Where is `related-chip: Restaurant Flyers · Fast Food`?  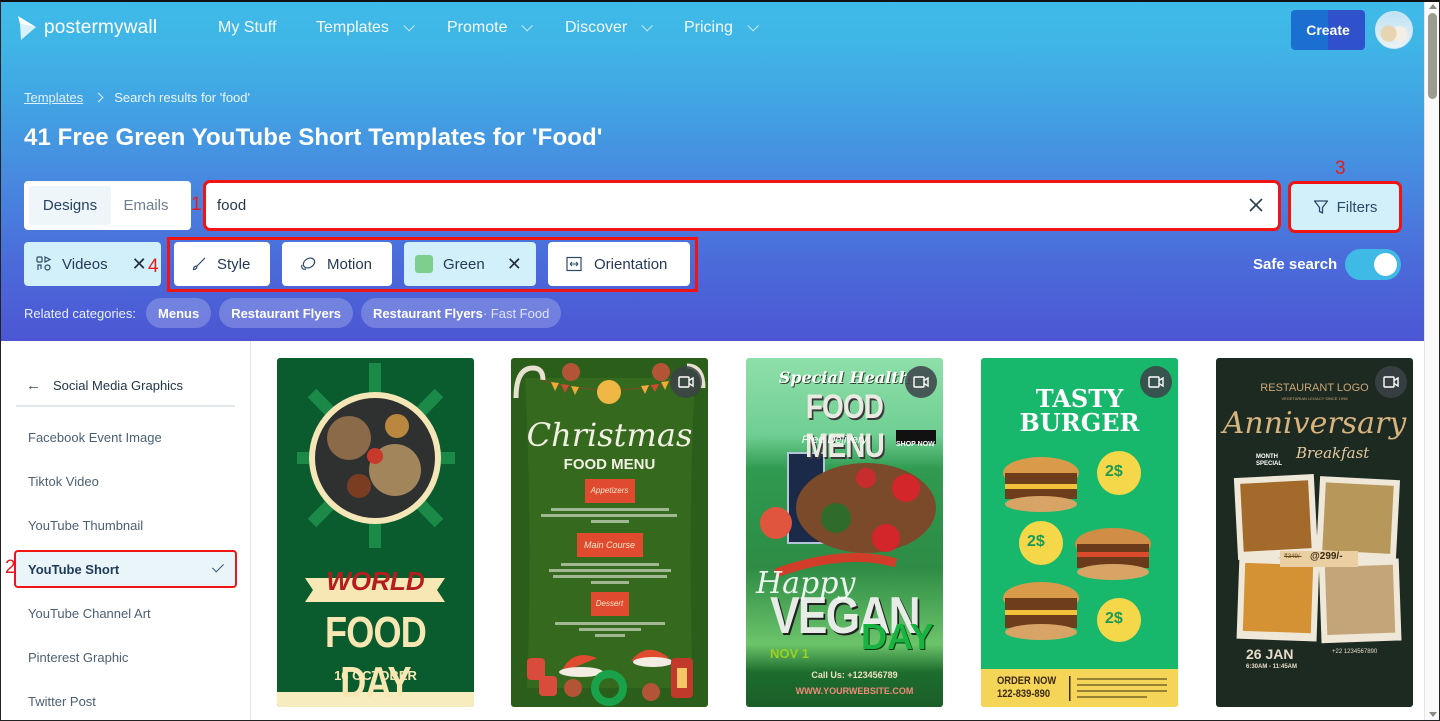 related-chip: Restaurant Flyers · Fast Food is located at coordinates (461, 313).